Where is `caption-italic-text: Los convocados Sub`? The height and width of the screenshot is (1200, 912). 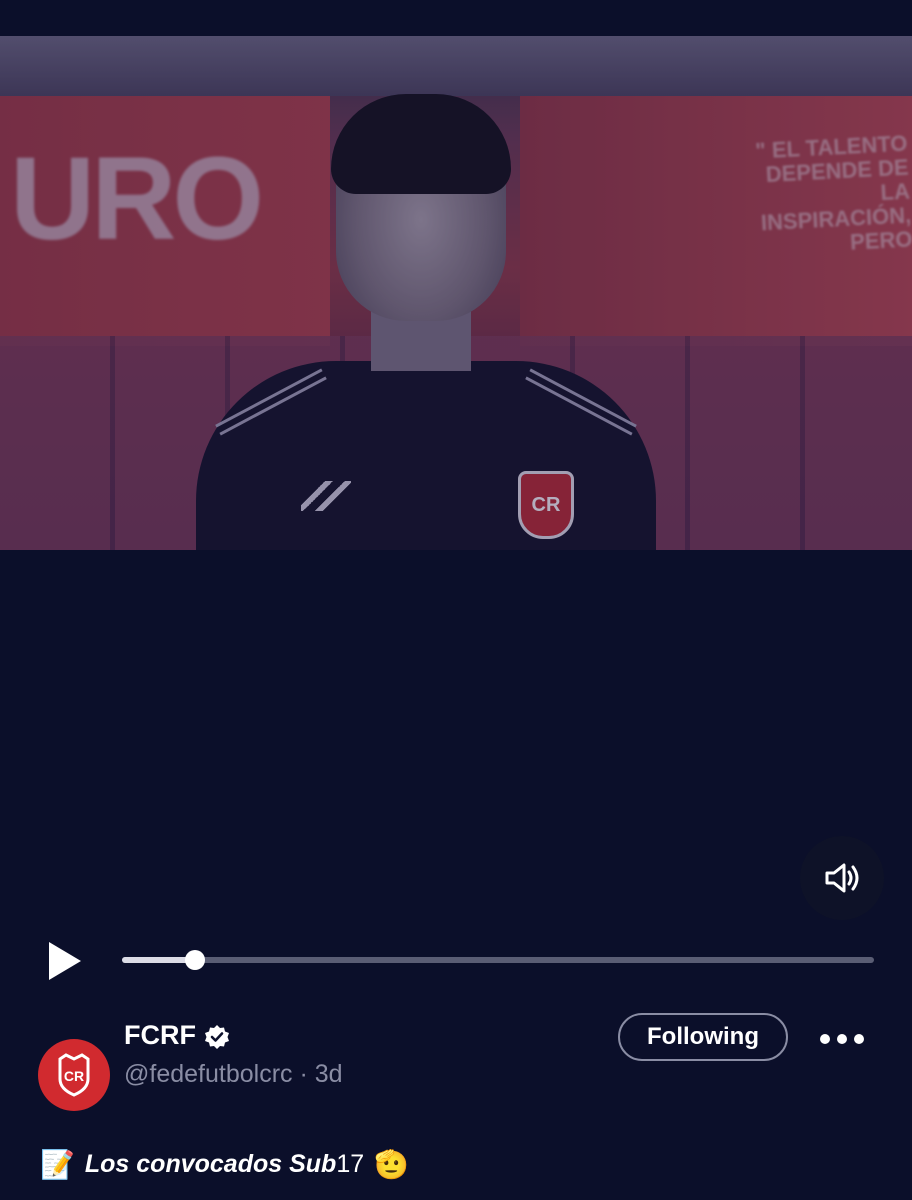
caption-italic-text: Los convocados Sub is located at coordinates (210, 1164).